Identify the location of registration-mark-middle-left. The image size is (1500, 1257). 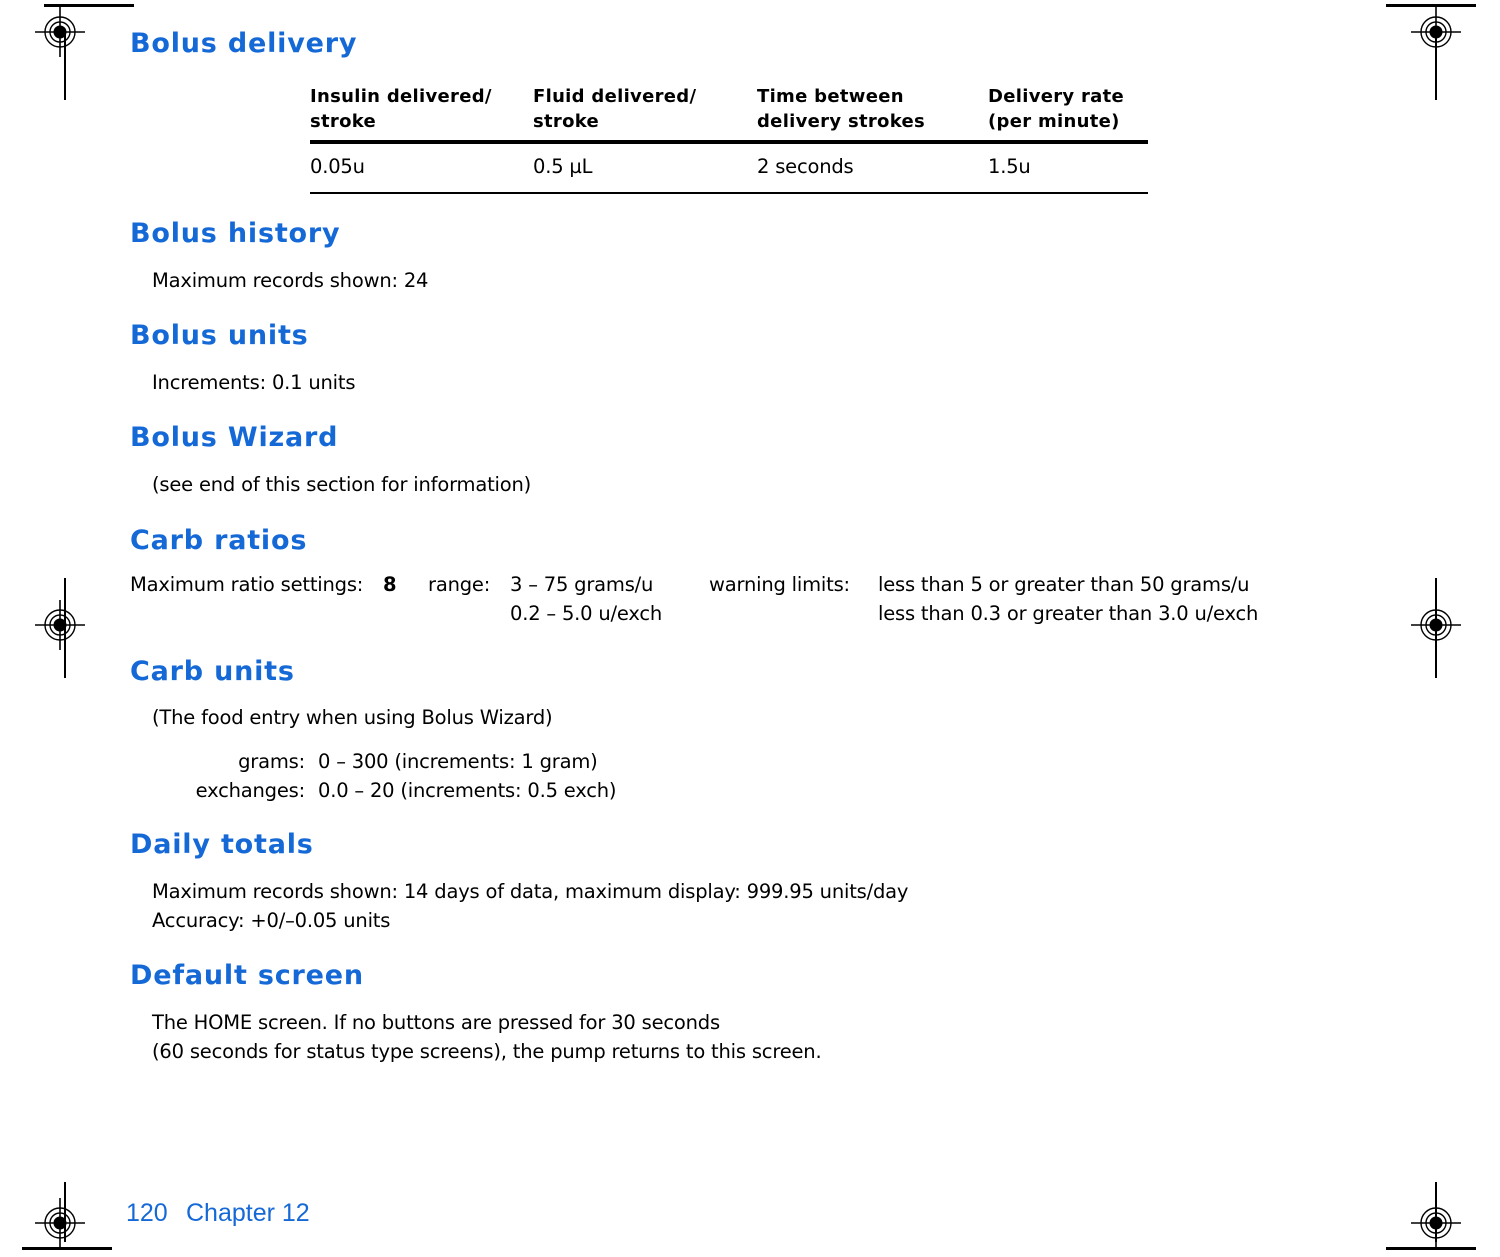
(60, 625).